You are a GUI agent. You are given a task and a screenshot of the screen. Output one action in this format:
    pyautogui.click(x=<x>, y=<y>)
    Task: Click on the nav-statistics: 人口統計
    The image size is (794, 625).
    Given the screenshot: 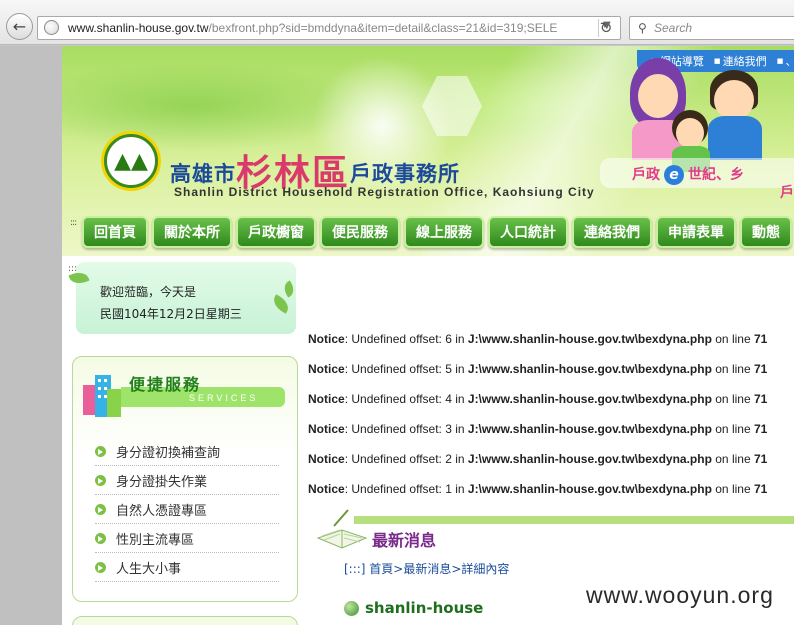 What is the action you would take?
    pyautogui.click(x=528, y=232)
    